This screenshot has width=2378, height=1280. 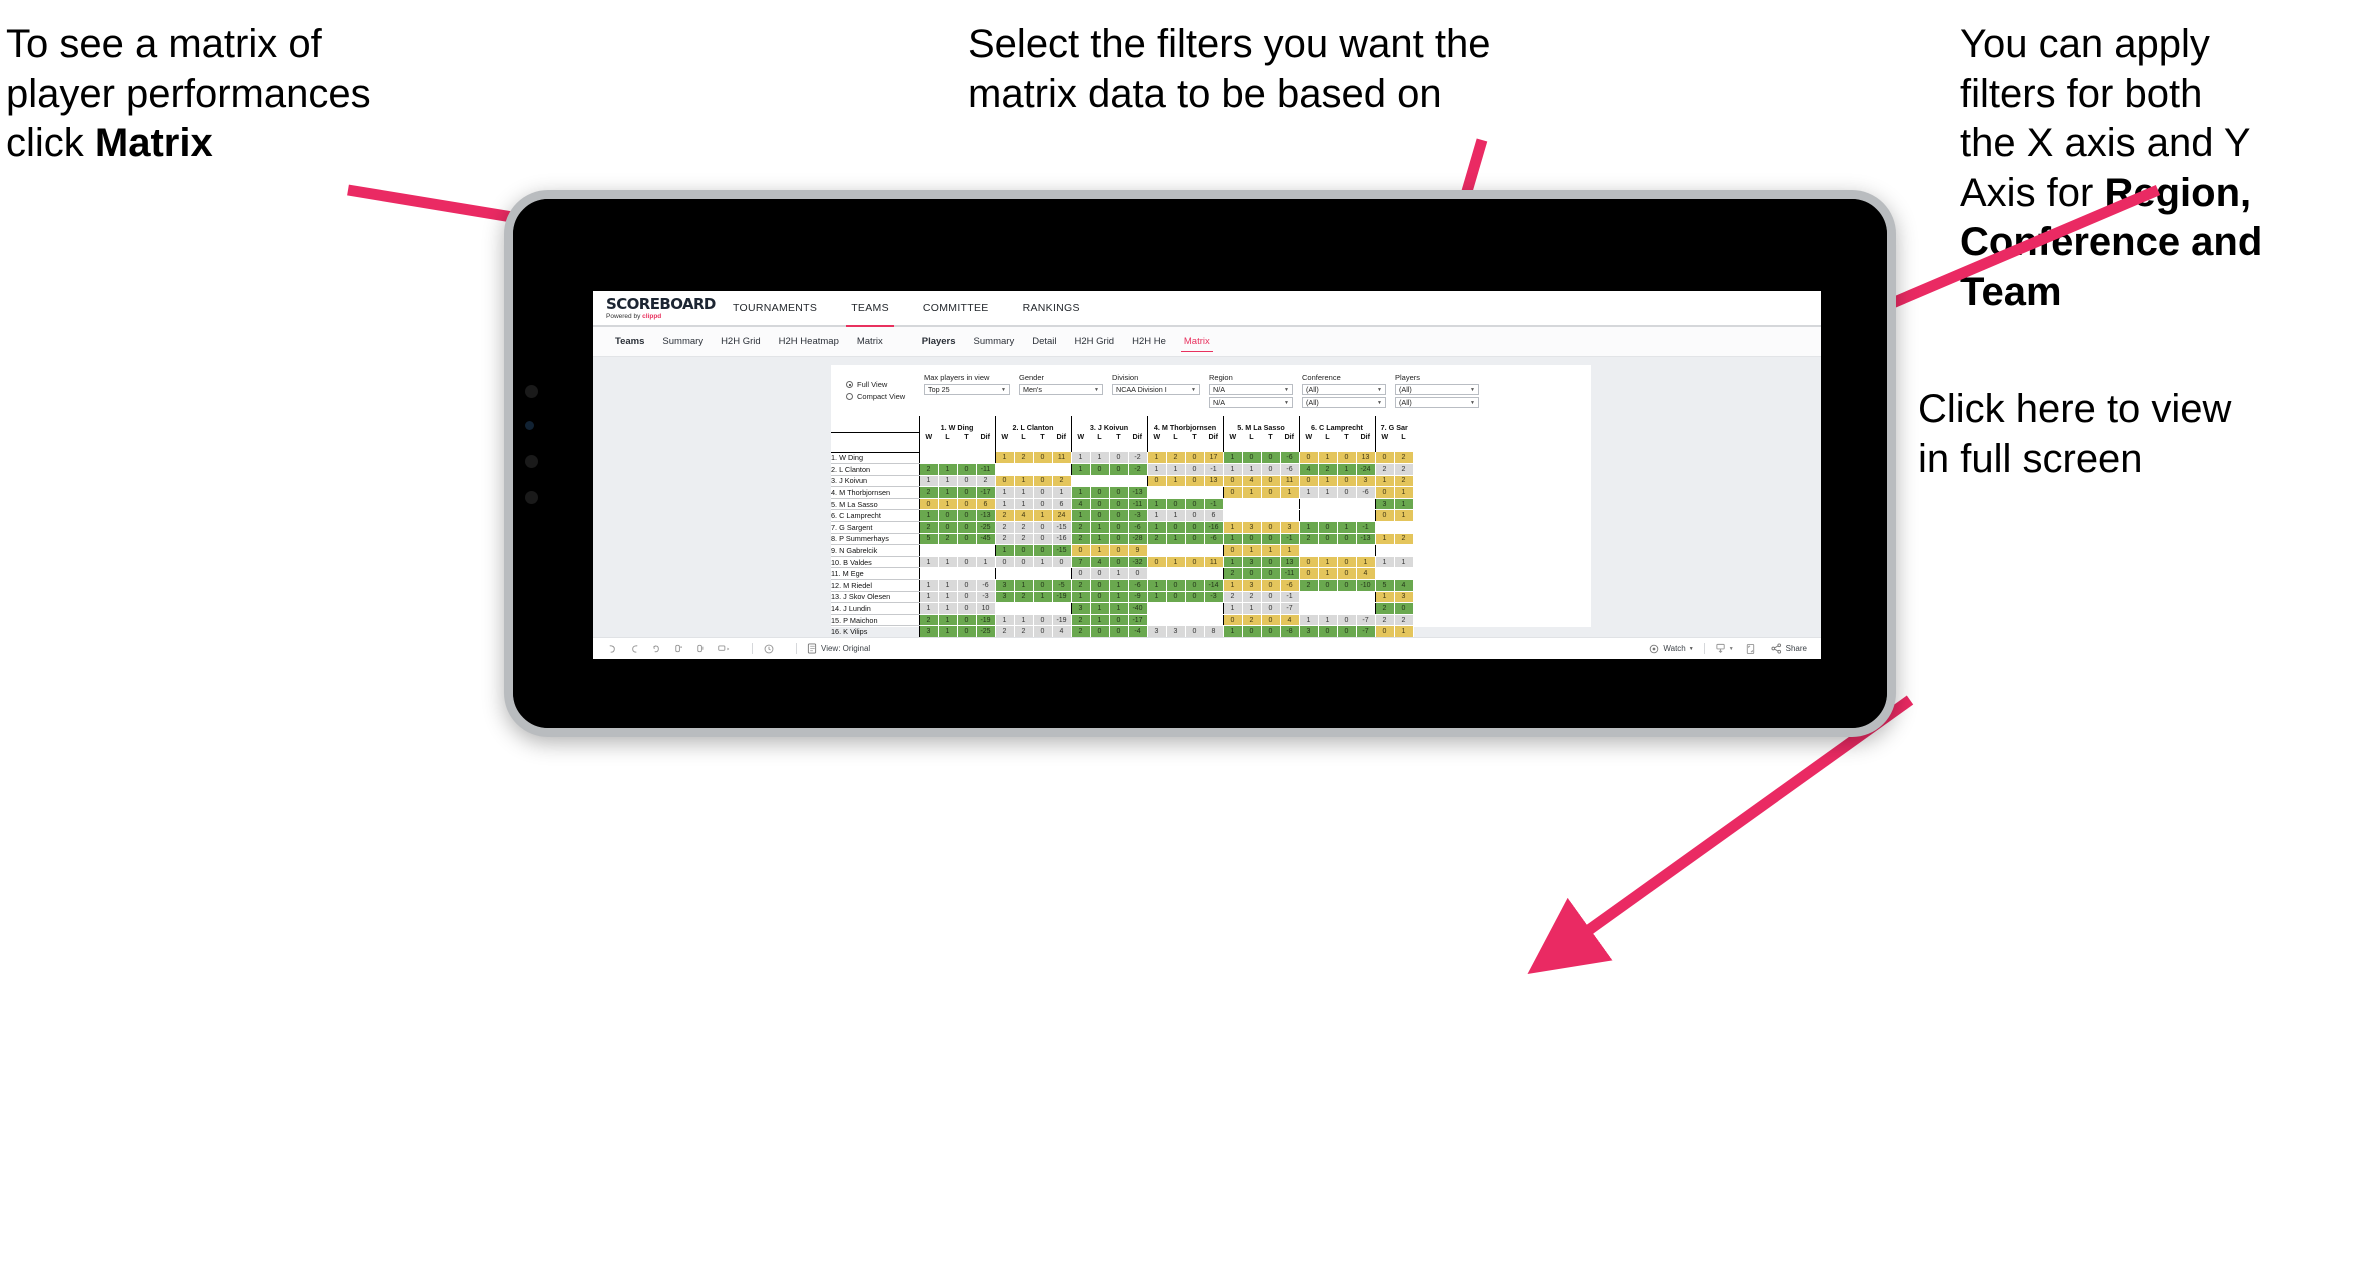 I want to click on watch-button: Watch ▼, so click(x=1671, y=649).